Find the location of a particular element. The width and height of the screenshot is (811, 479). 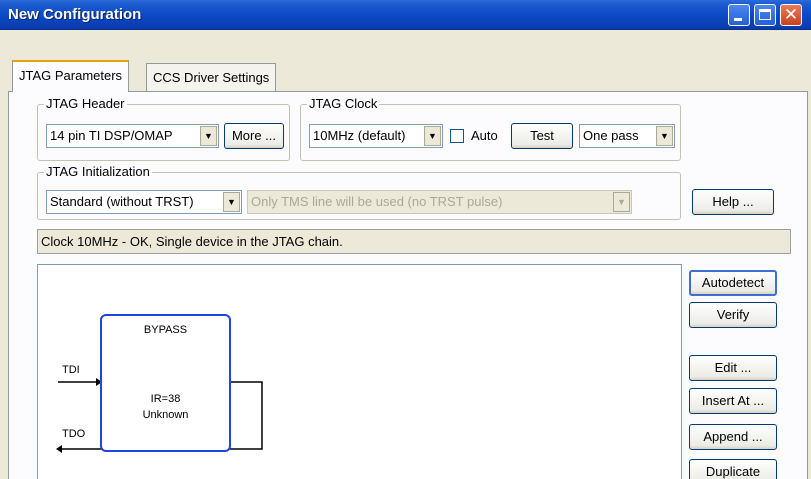

autodetect-button: Autodetect is located at coordinates (733, 283).